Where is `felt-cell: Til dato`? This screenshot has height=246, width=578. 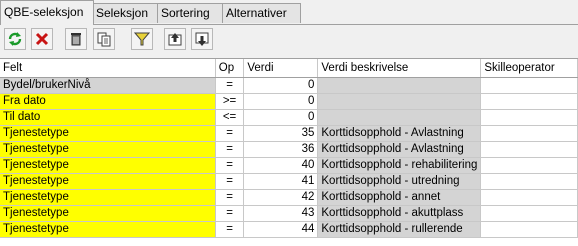
felt-cell: Til dato is located at coordinates (108, 117).